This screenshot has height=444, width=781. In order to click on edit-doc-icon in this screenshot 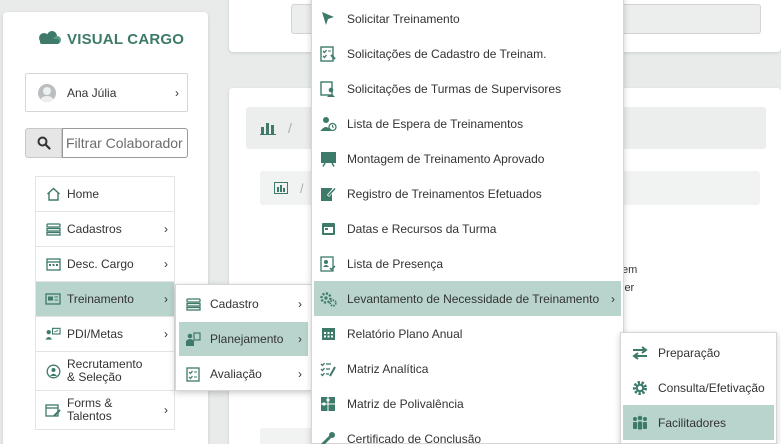, I will do `click(328, 194)`.